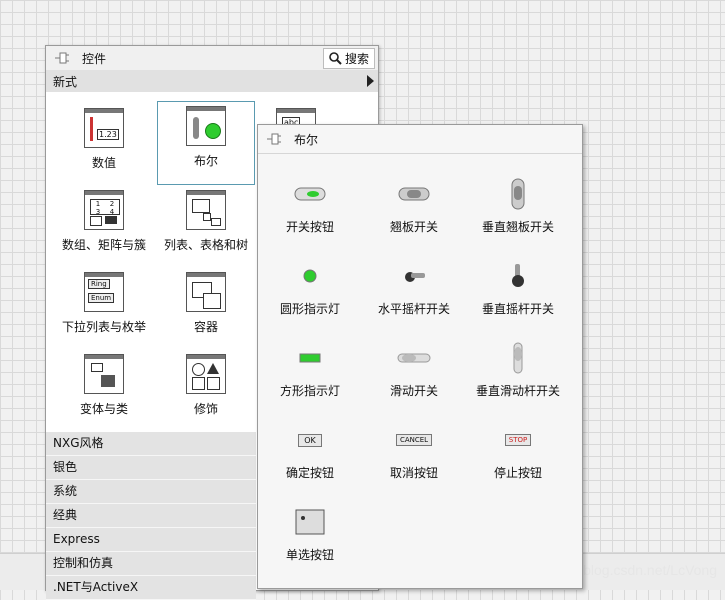  I want to click on palette-item-list-table: 列表、表格和树, so click(206, 227).